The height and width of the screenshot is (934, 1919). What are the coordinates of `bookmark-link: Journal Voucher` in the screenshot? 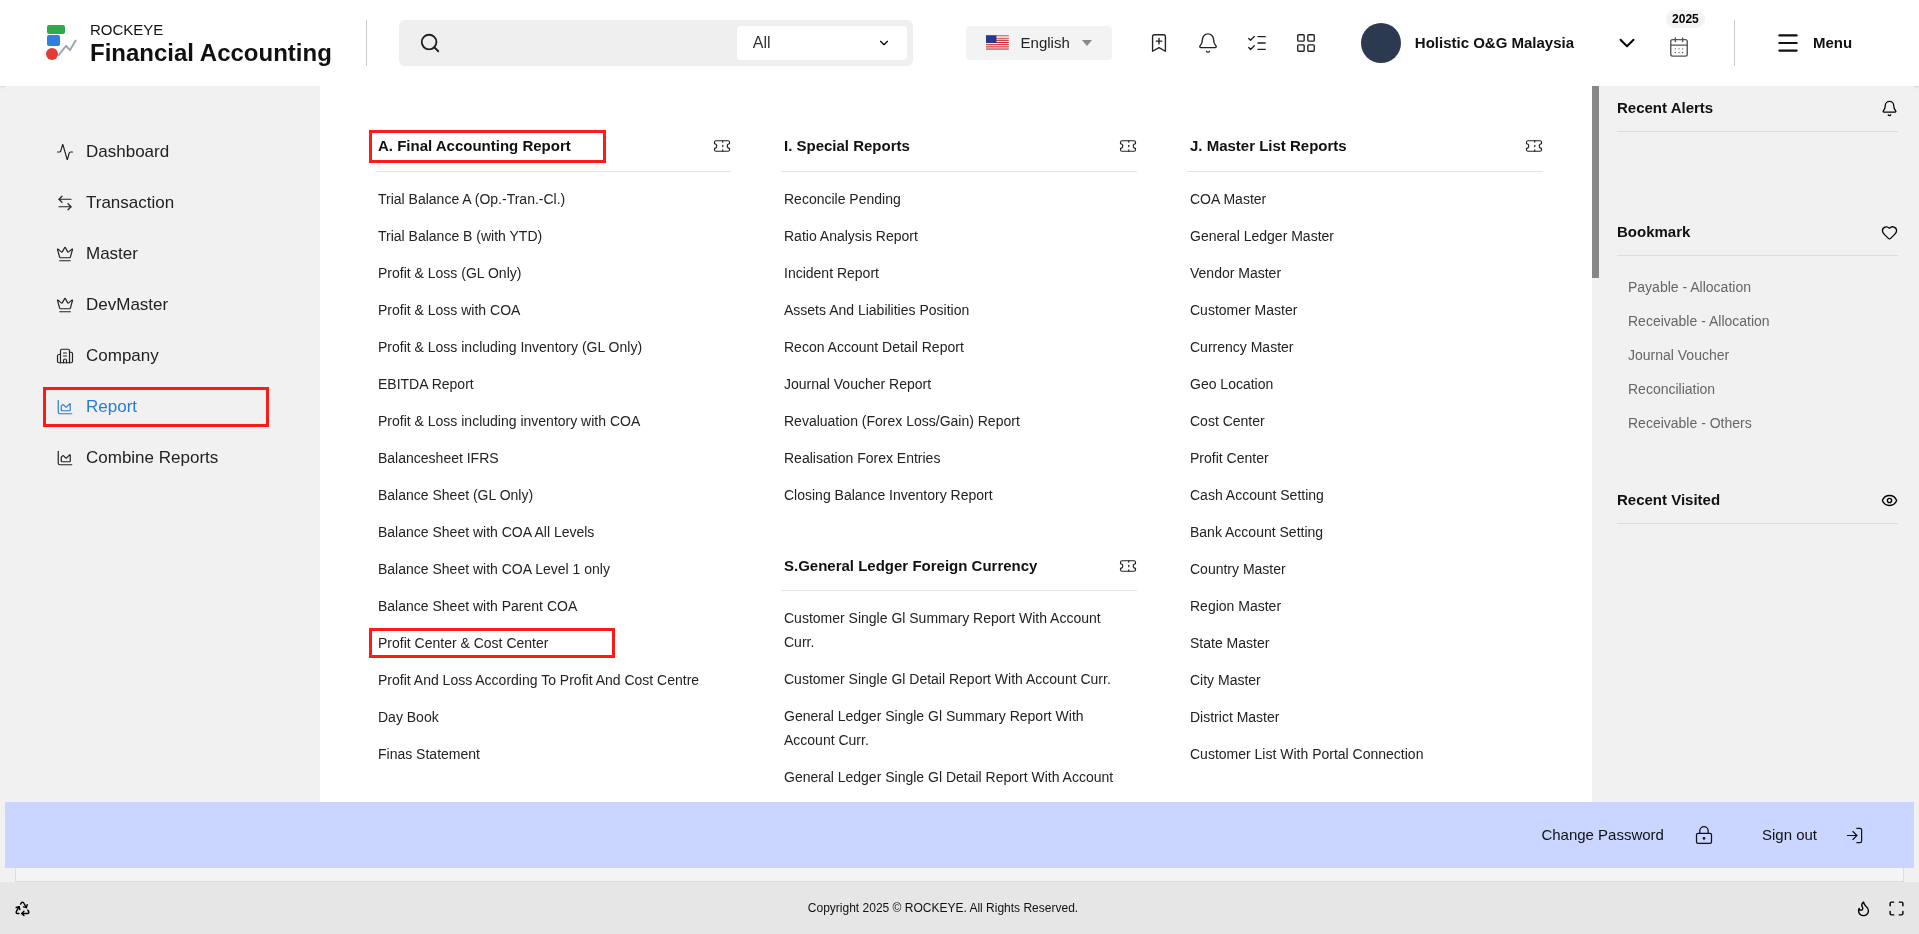 It's located at (1763, 355).